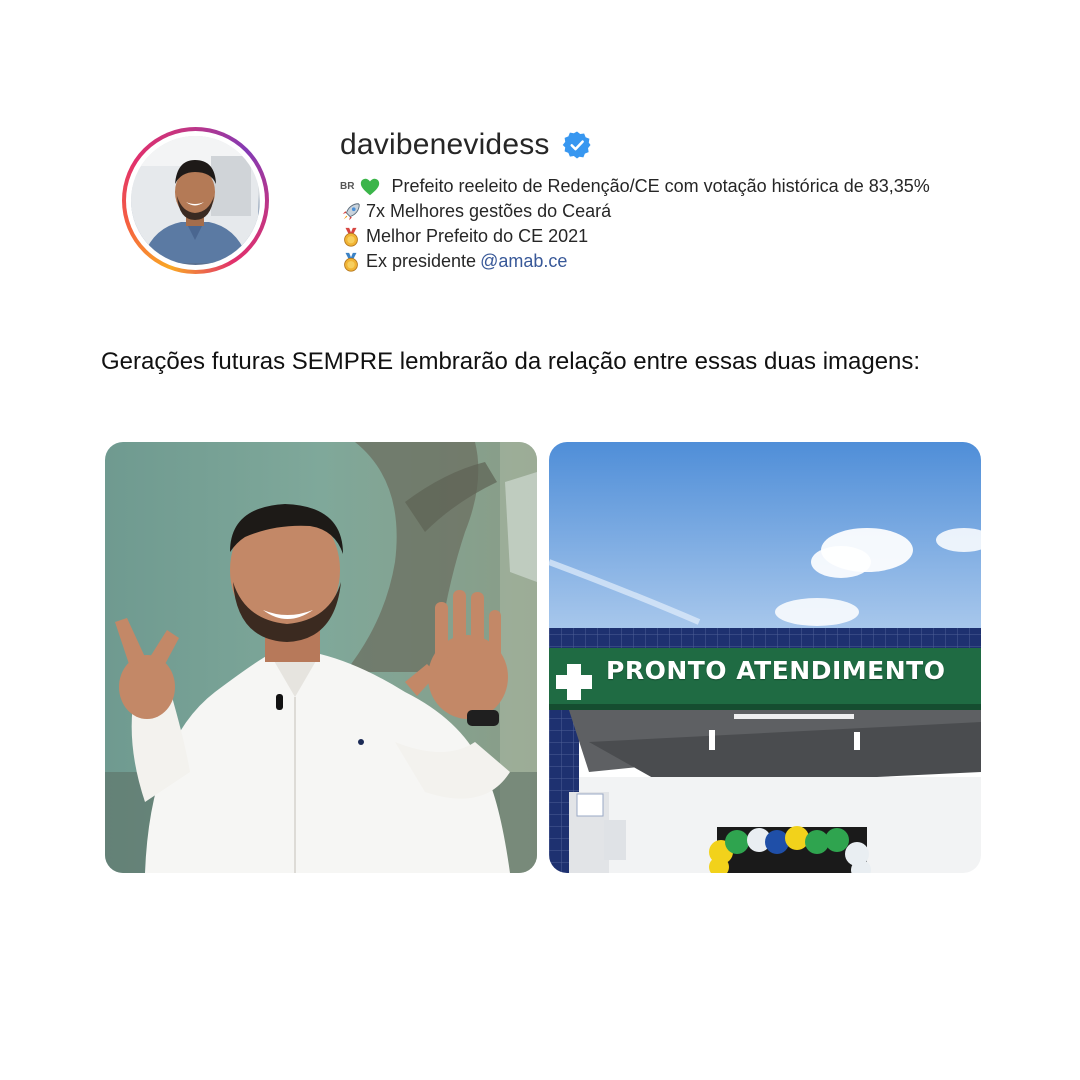 The height and width of the screenshot is (1080, 1080). I want to click on flag-code: BR, so click(347, 186).